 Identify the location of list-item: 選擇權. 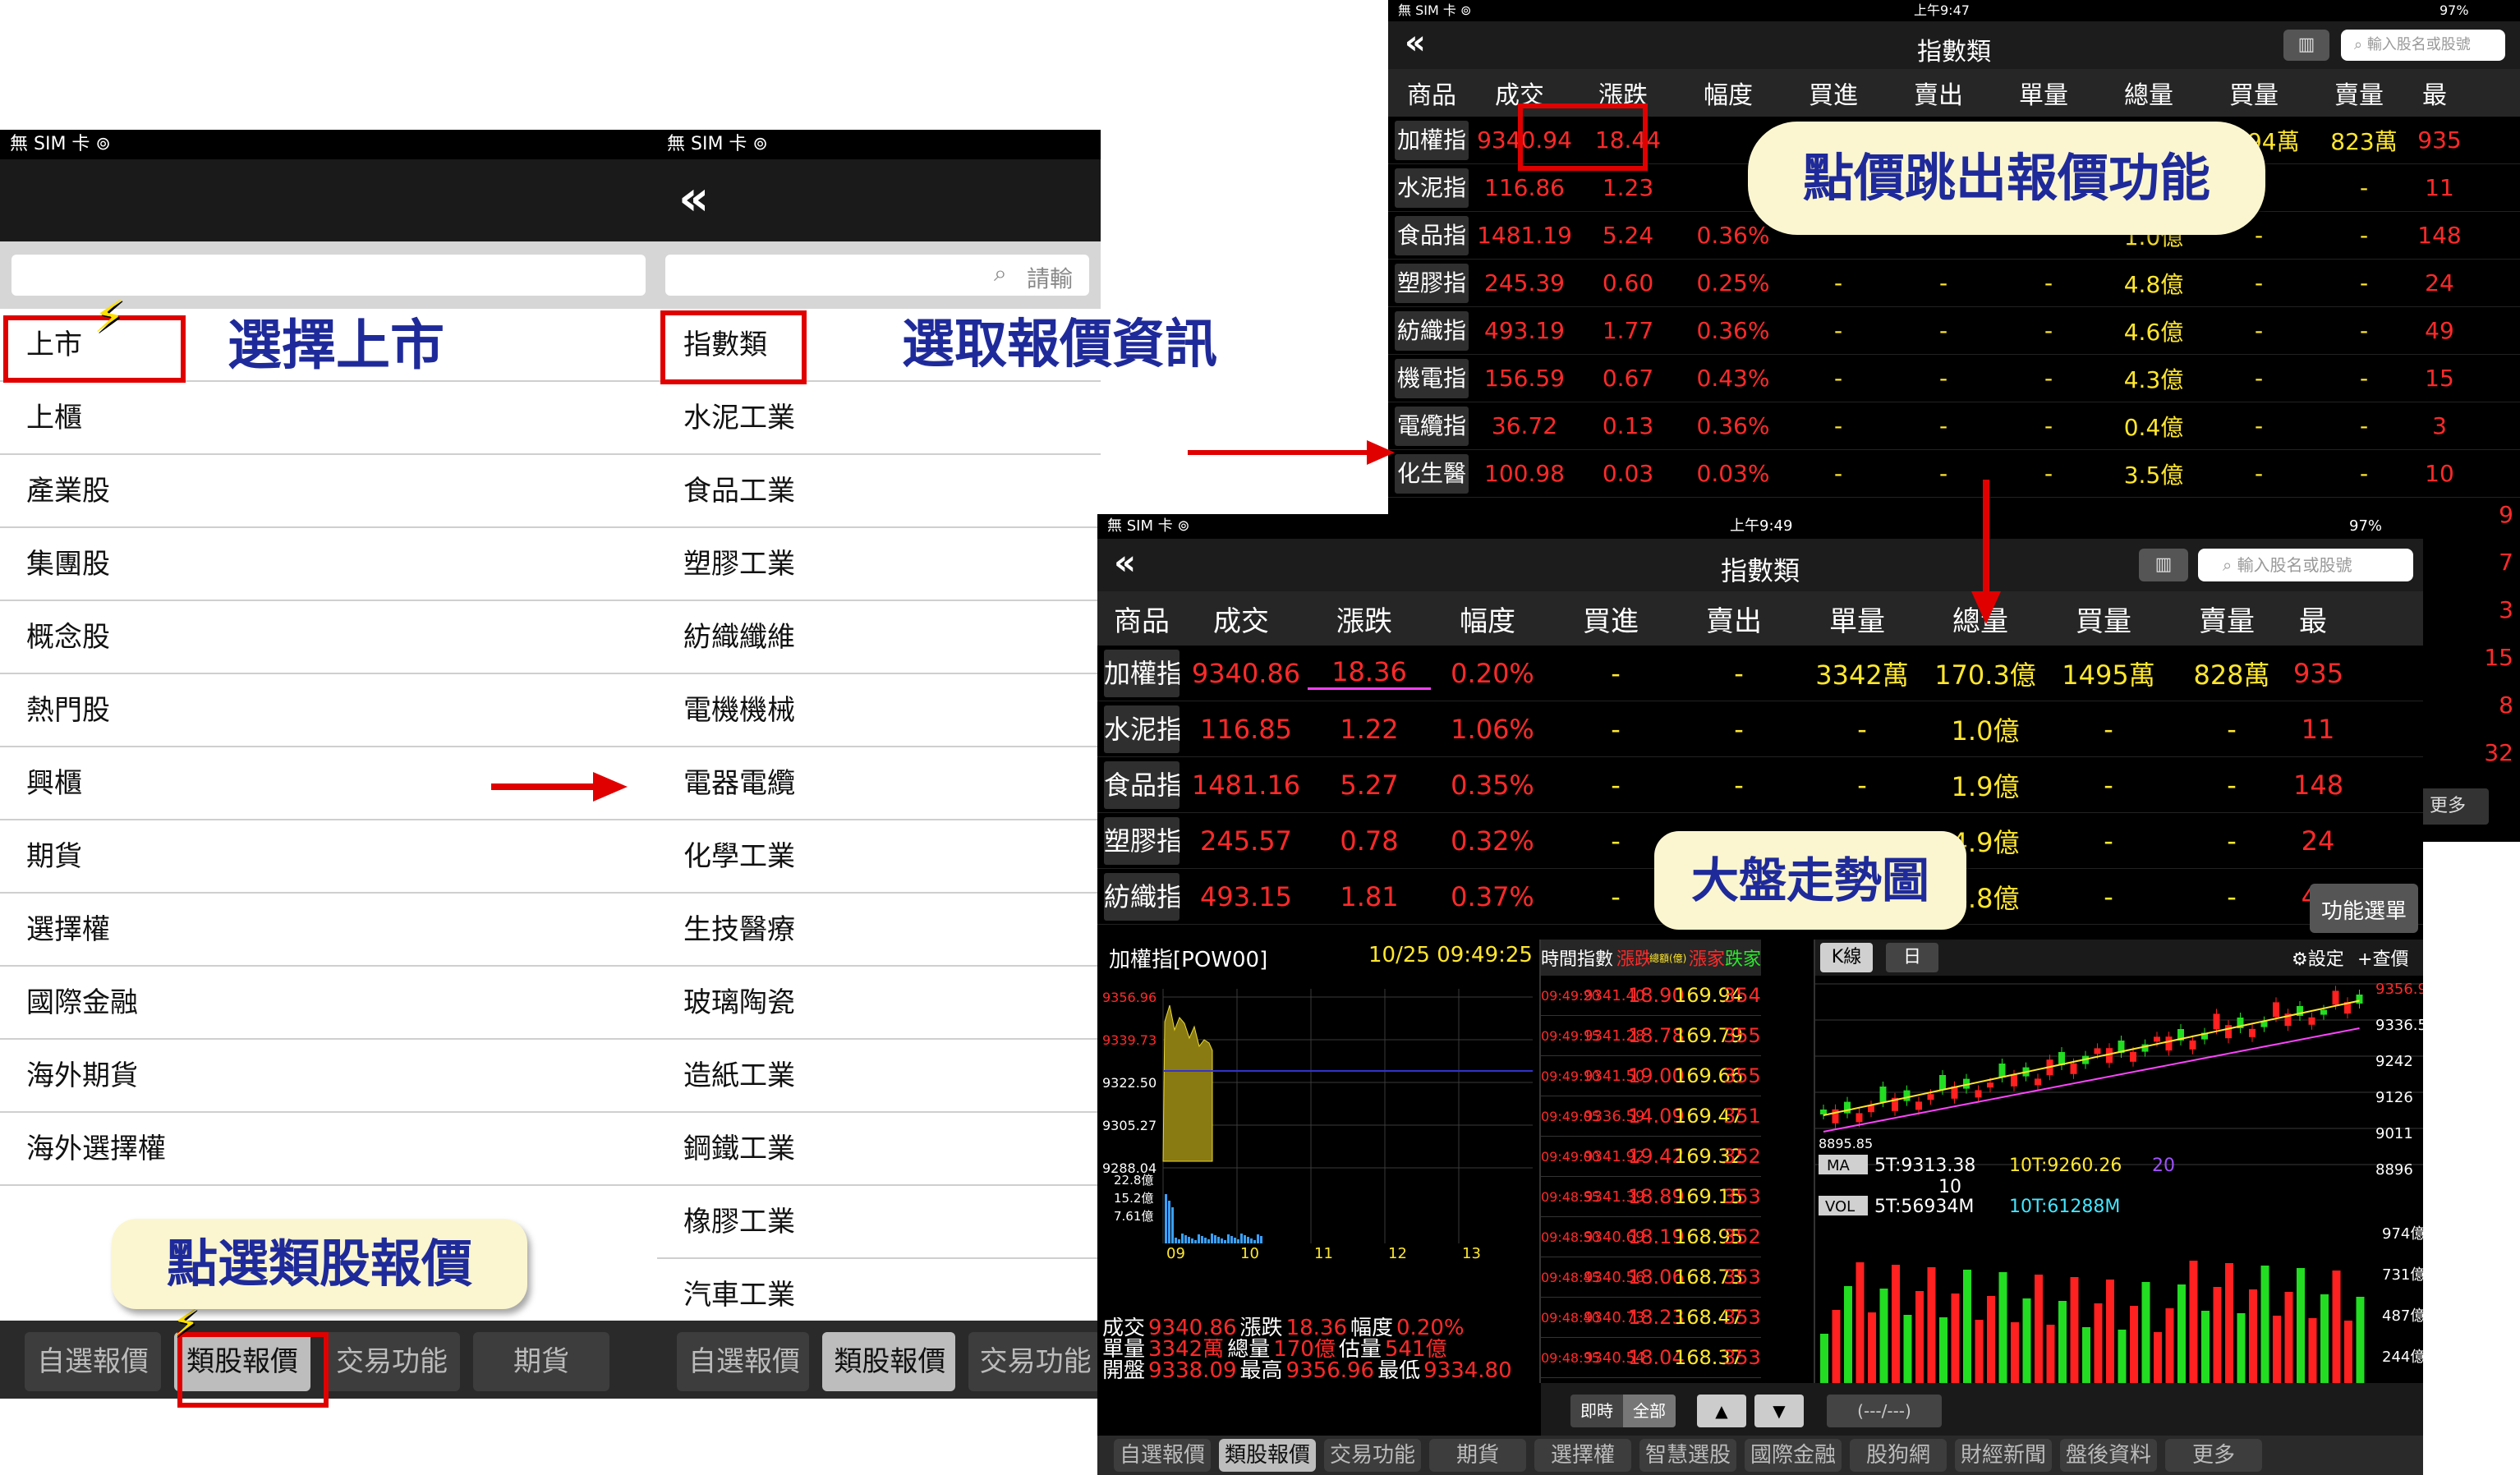
(328, 930).